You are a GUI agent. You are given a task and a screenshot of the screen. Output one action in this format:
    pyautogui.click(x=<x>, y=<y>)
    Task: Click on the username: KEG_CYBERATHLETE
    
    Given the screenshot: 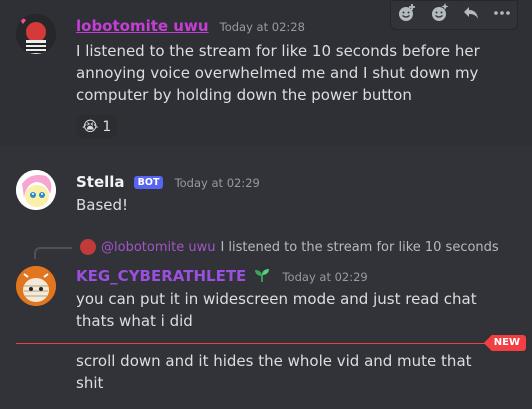 What is the action you would take?
    pyautogui.click(x=161, y=276)
    